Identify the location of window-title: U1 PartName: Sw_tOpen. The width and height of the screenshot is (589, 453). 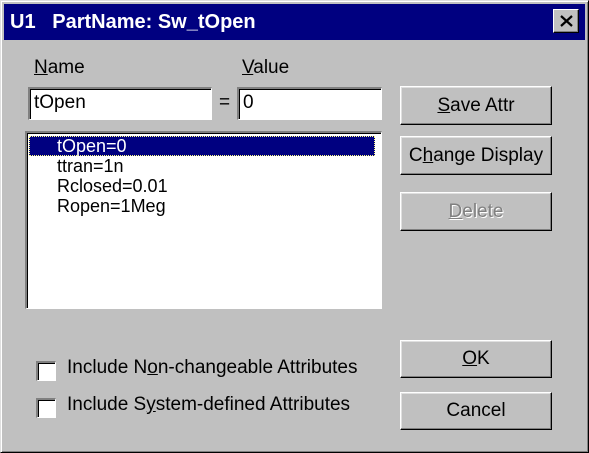
(133, 22).